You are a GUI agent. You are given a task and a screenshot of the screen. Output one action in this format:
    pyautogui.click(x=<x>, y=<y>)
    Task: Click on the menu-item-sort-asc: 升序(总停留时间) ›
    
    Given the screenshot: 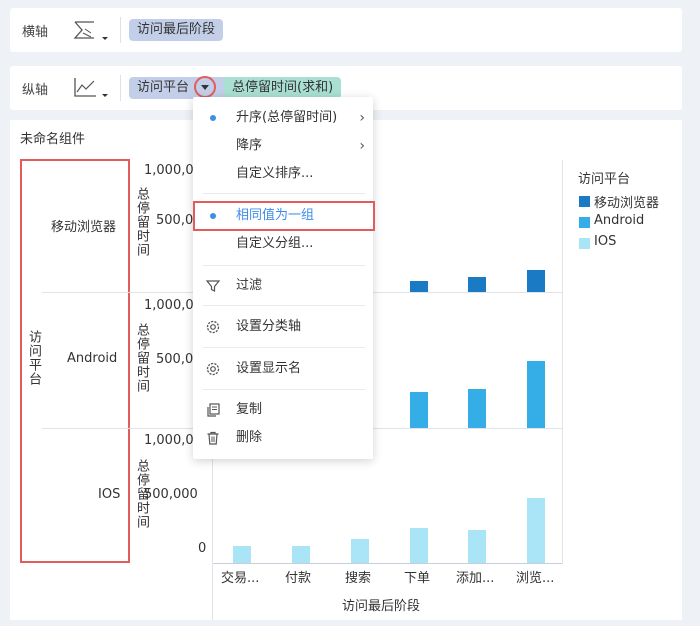 What is the action you would take?
    pyautogui.click(x=283, y=118)
    